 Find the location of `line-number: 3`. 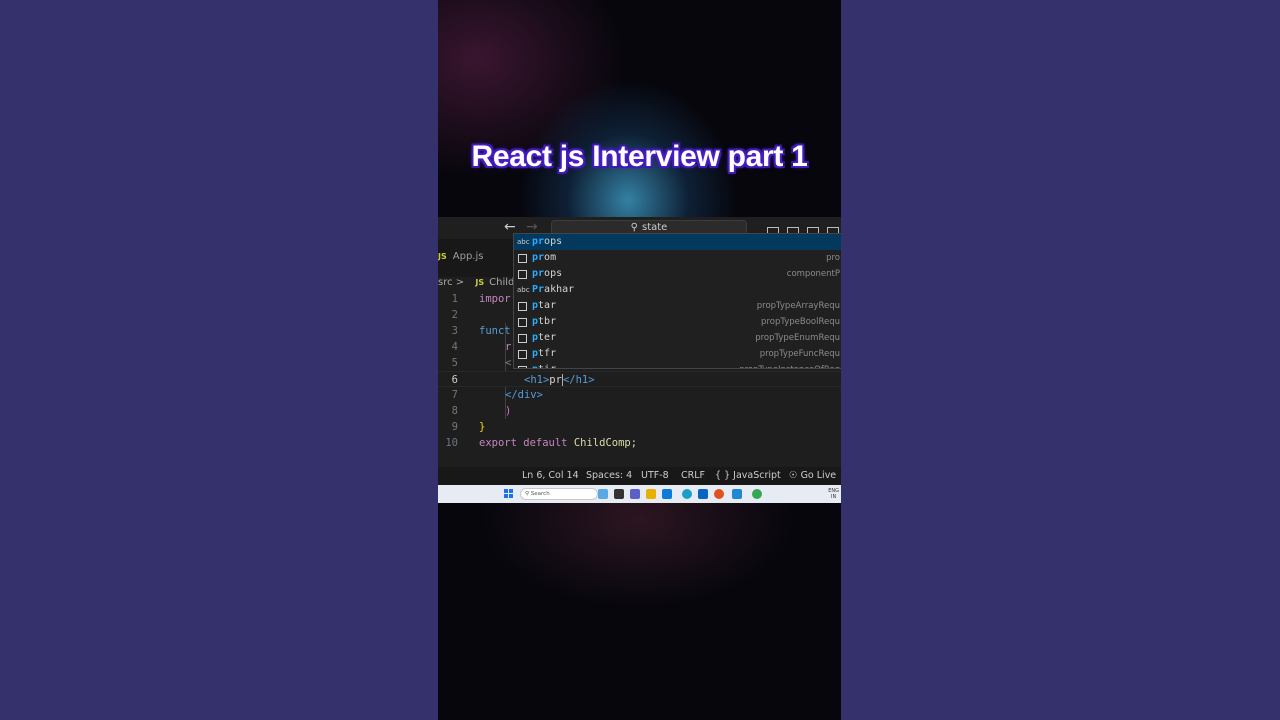

line-number: 3 is located at coordinates (454, 331).